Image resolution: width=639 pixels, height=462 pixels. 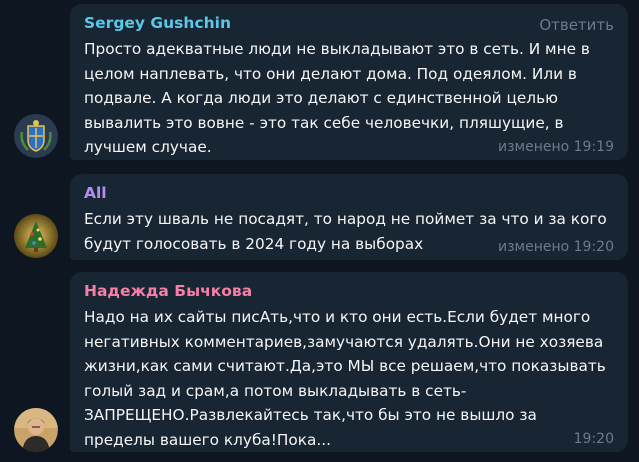 What do you see at coordinates (349, 292) in the screenshot?
I see `author-name: Надежда Бычкова` at bounding box center [349, 292].